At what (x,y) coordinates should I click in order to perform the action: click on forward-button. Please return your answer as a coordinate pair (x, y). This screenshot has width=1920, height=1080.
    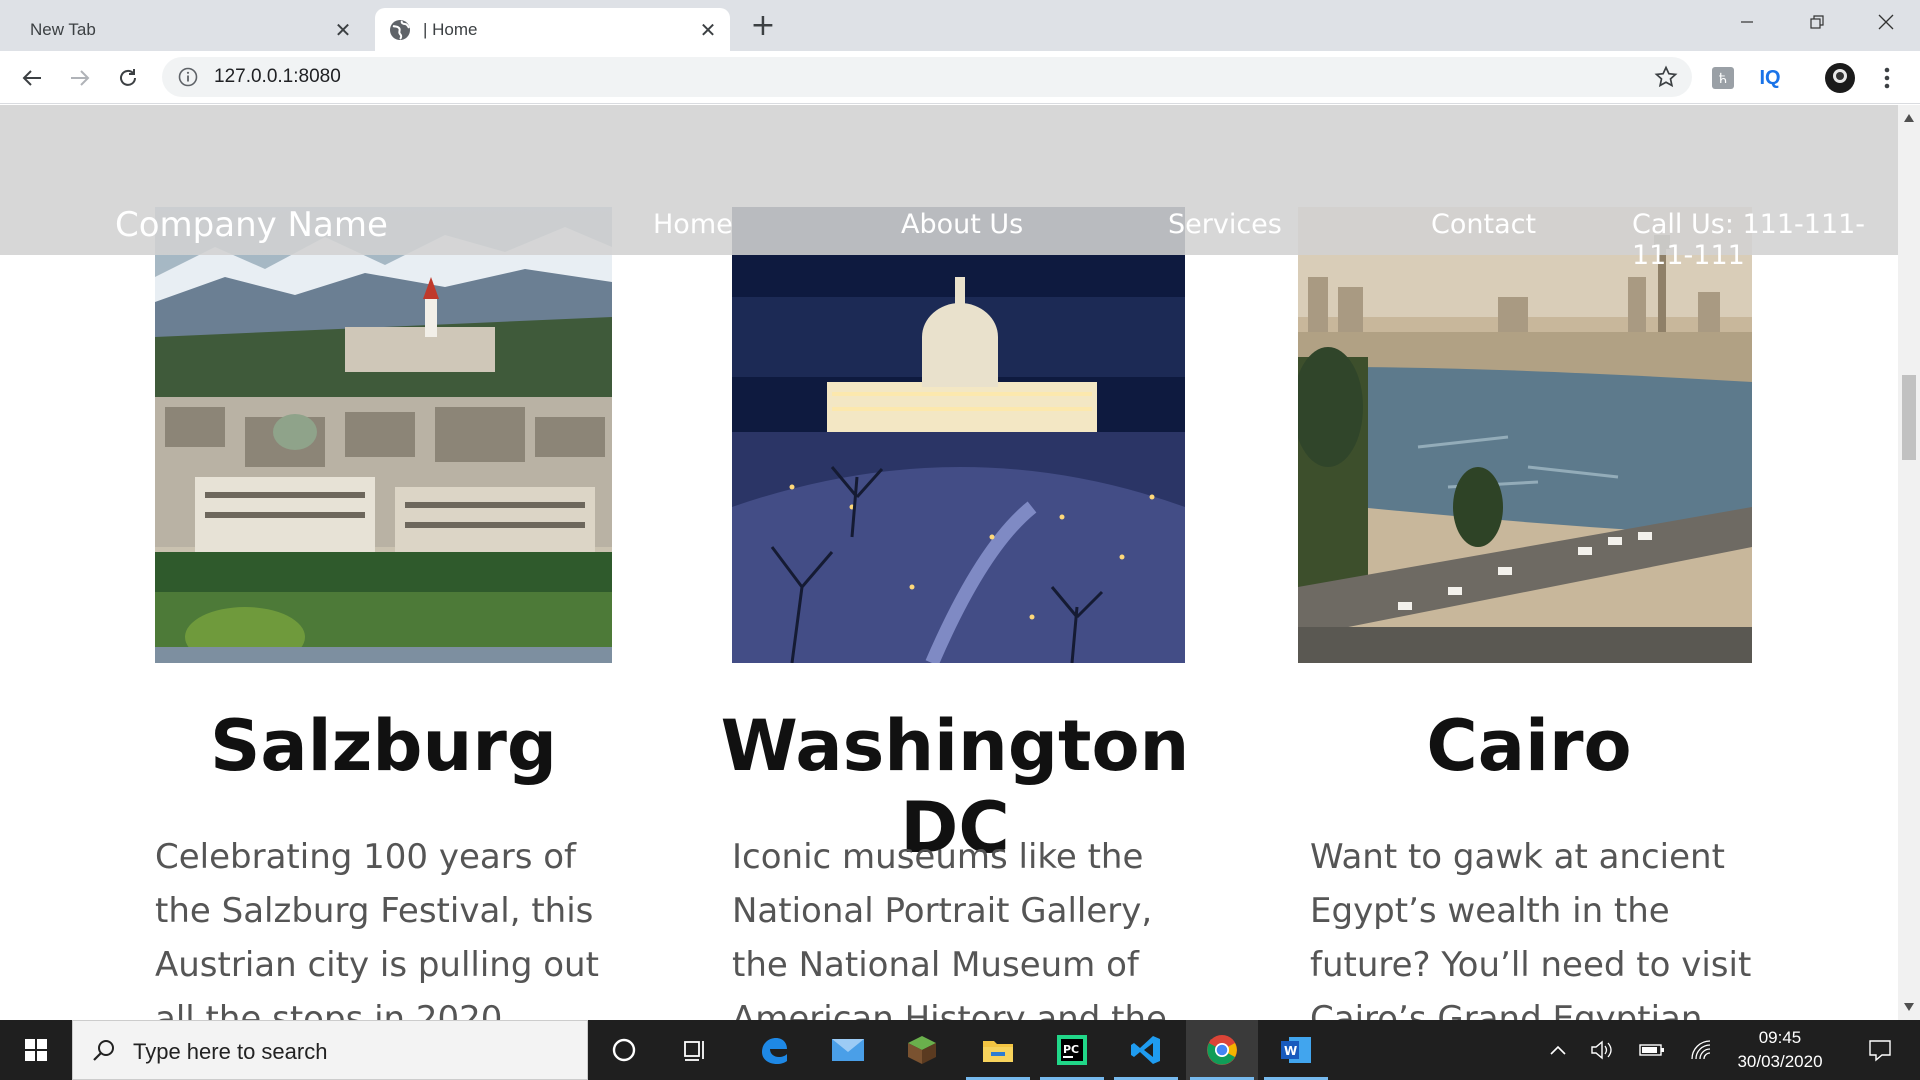
    Looking at the image, I should click on (80, 78).